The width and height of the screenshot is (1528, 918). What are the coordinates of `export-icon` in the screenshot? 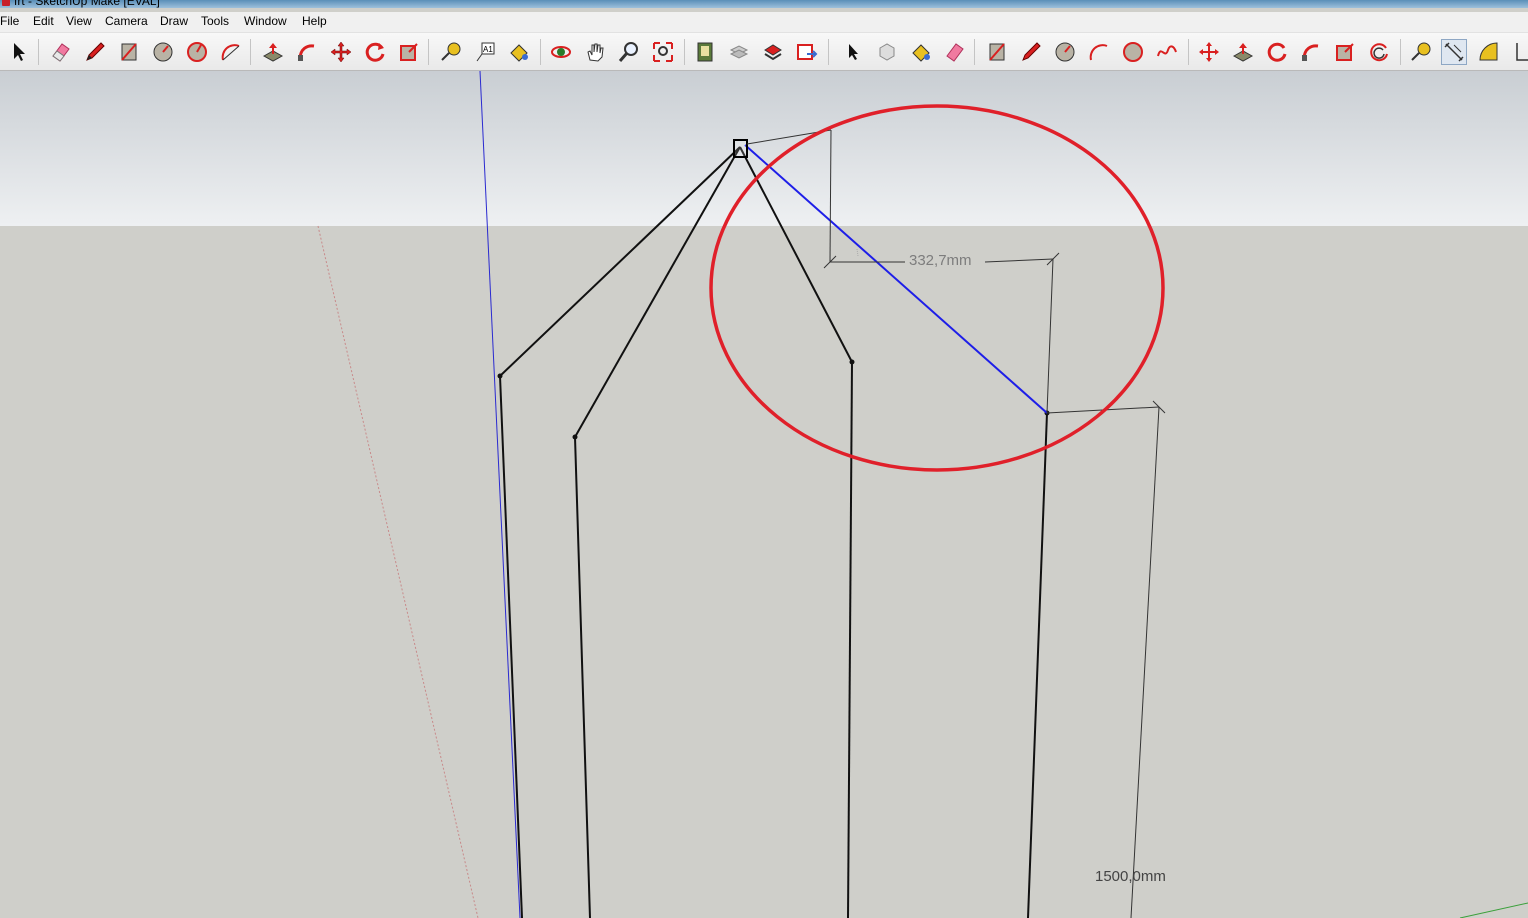 It's located at (807, 52).